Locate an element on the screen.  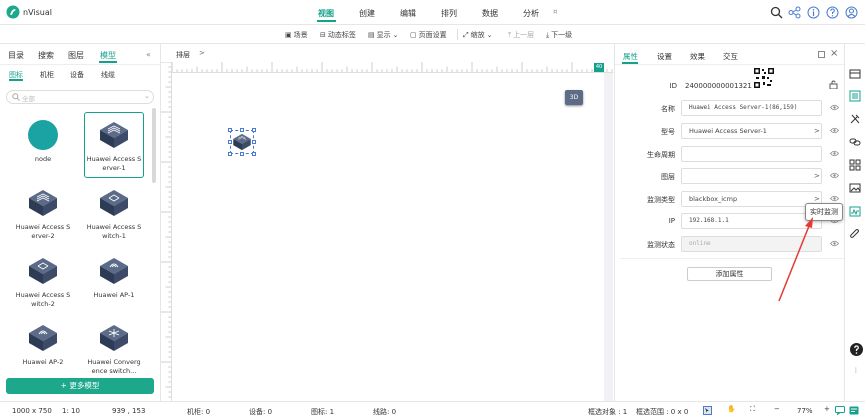
fit-screen-icon: ⛶ is located at coordinates (752, 409).